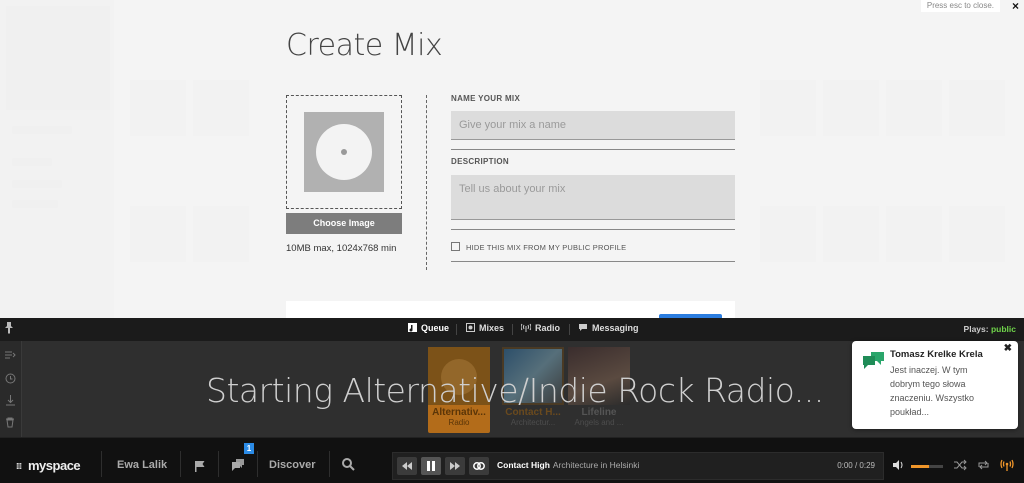 The width and height of the screenshot is (1024, 483). I want to click on shuffle-icon, so click(960, 464).